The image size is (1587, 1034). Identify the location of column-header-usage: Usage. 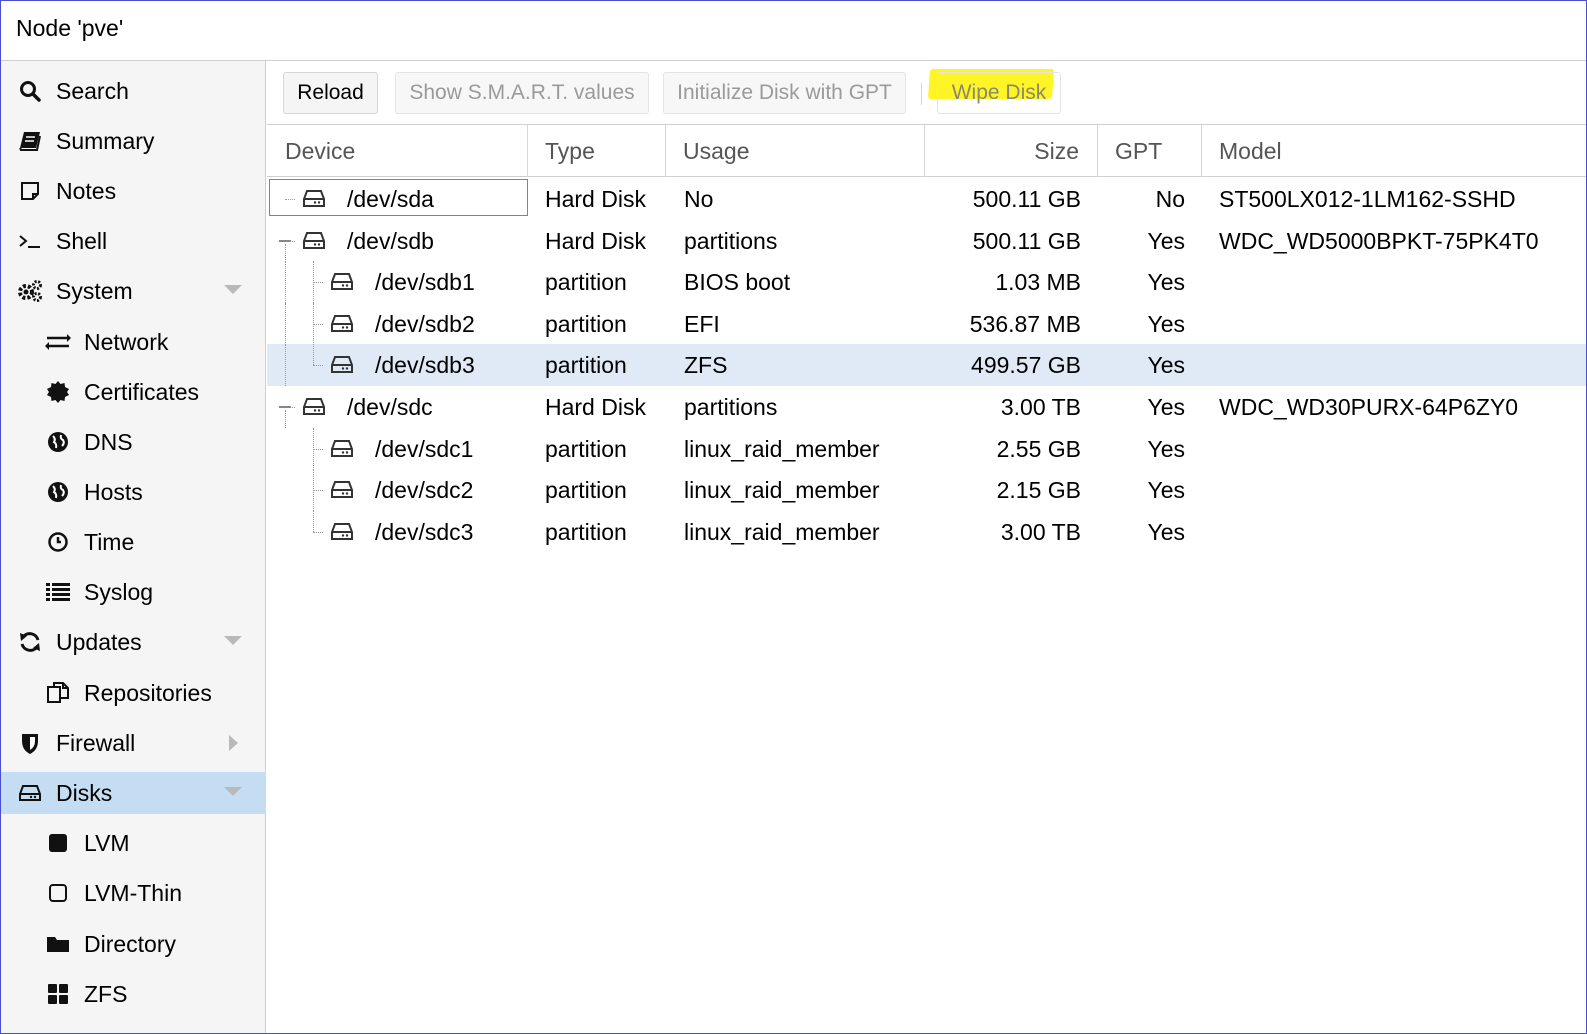
(795, 151).